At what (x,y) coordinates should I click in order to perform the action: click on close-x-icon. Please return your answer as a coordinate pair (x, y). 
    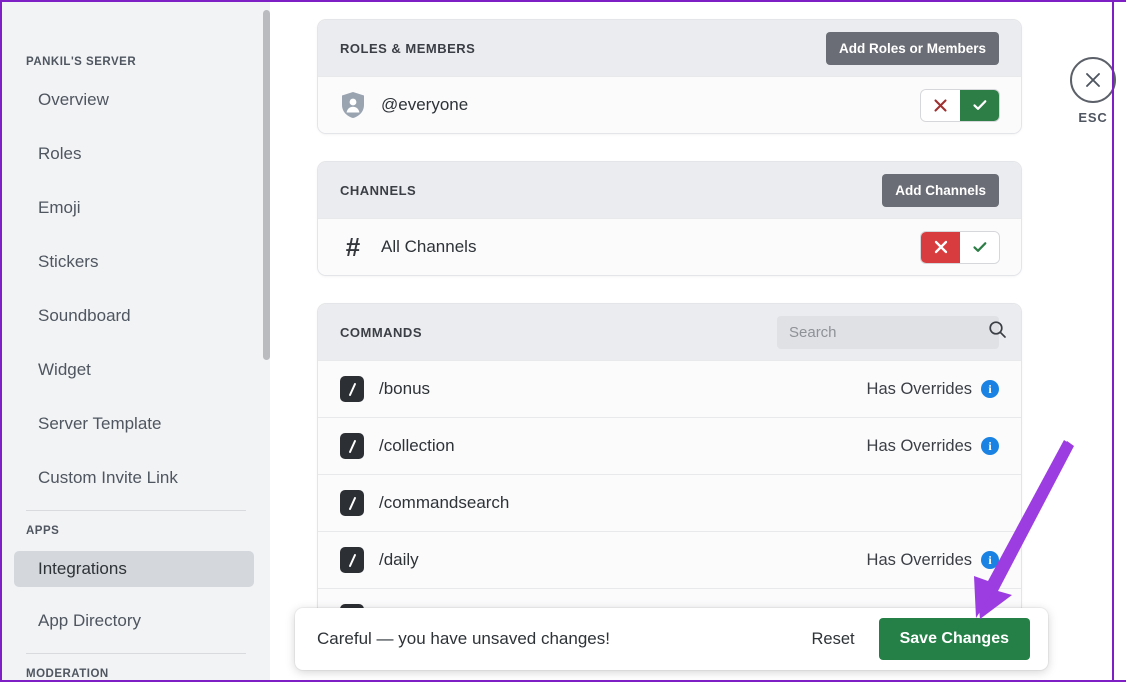
    Looking at the image, I should click on (1093, 80).